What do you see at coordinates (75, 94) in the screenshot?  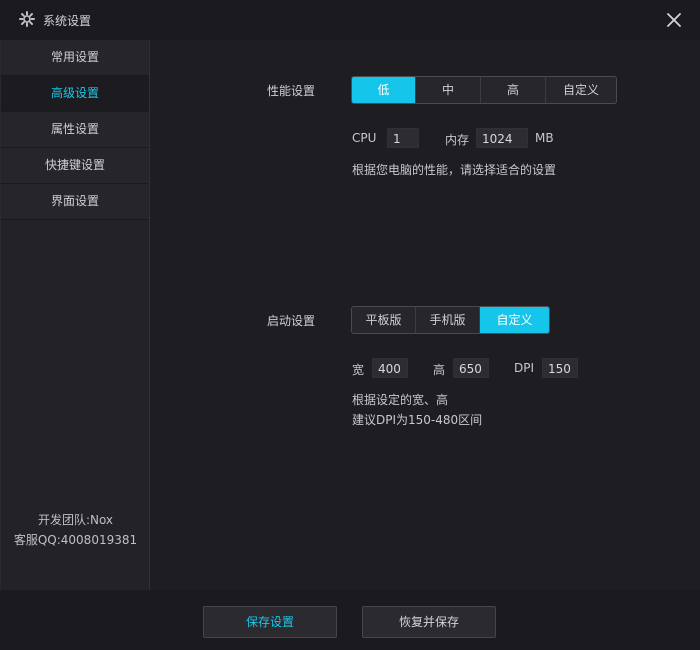 I see `sidebar-item-advanced: 高级设置` at bounding box center [75, 94].